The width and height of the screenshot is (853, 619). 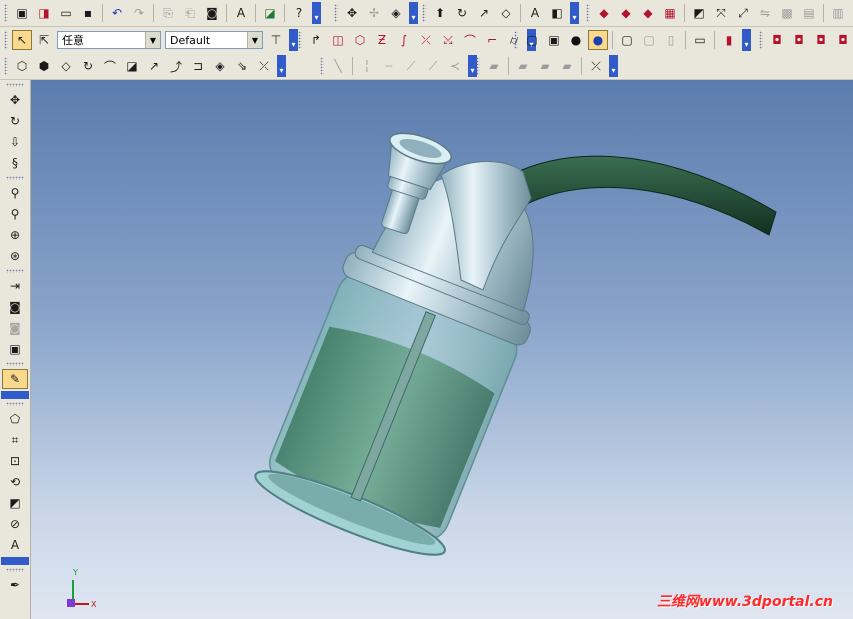 What do you see at coordinates (15, 193) in the screenshot?
I see `zoom-icon: ⚲` at bounding box center [15, 193].